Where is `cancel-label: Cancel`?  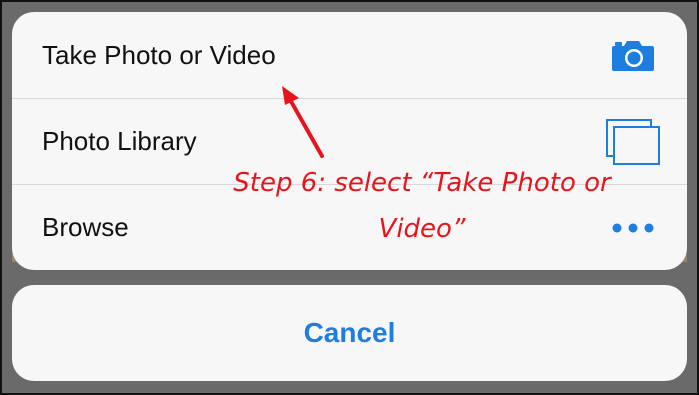 cancel-label: Cancel is located at coordinates (349, 332).